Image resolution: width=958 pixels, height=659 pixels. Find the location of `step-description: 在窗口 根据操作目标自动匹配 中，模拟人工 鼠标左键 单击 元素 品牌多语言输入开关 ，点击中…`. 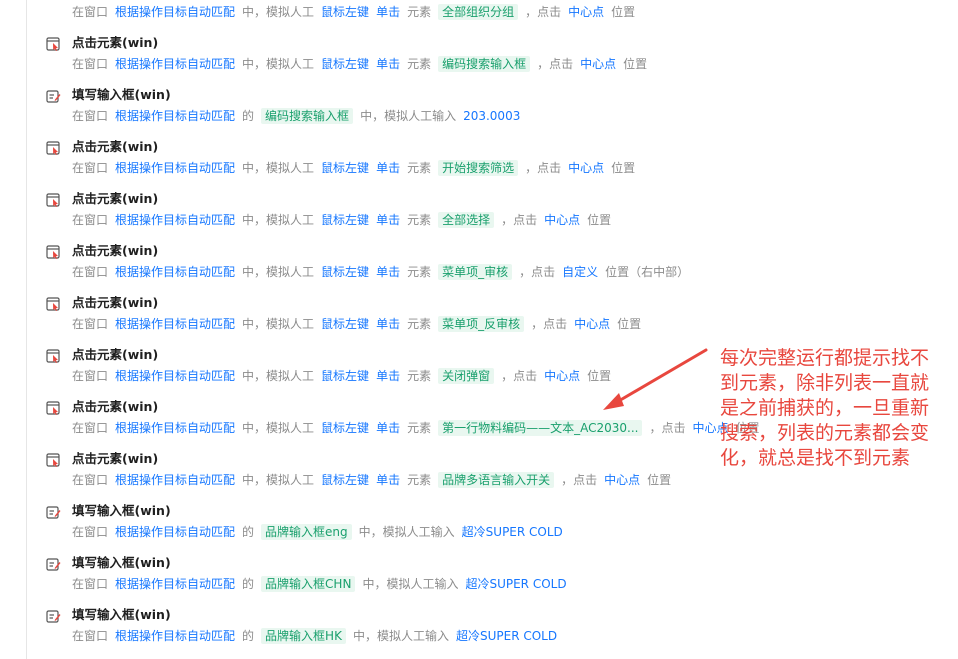

step-description: 在窗口 根据操作目标自动匹配 中，模拟人工 鼠标左键 单击 元素 品牌多语言输入开关 ，点击中… is located at coordinates (371, 480).